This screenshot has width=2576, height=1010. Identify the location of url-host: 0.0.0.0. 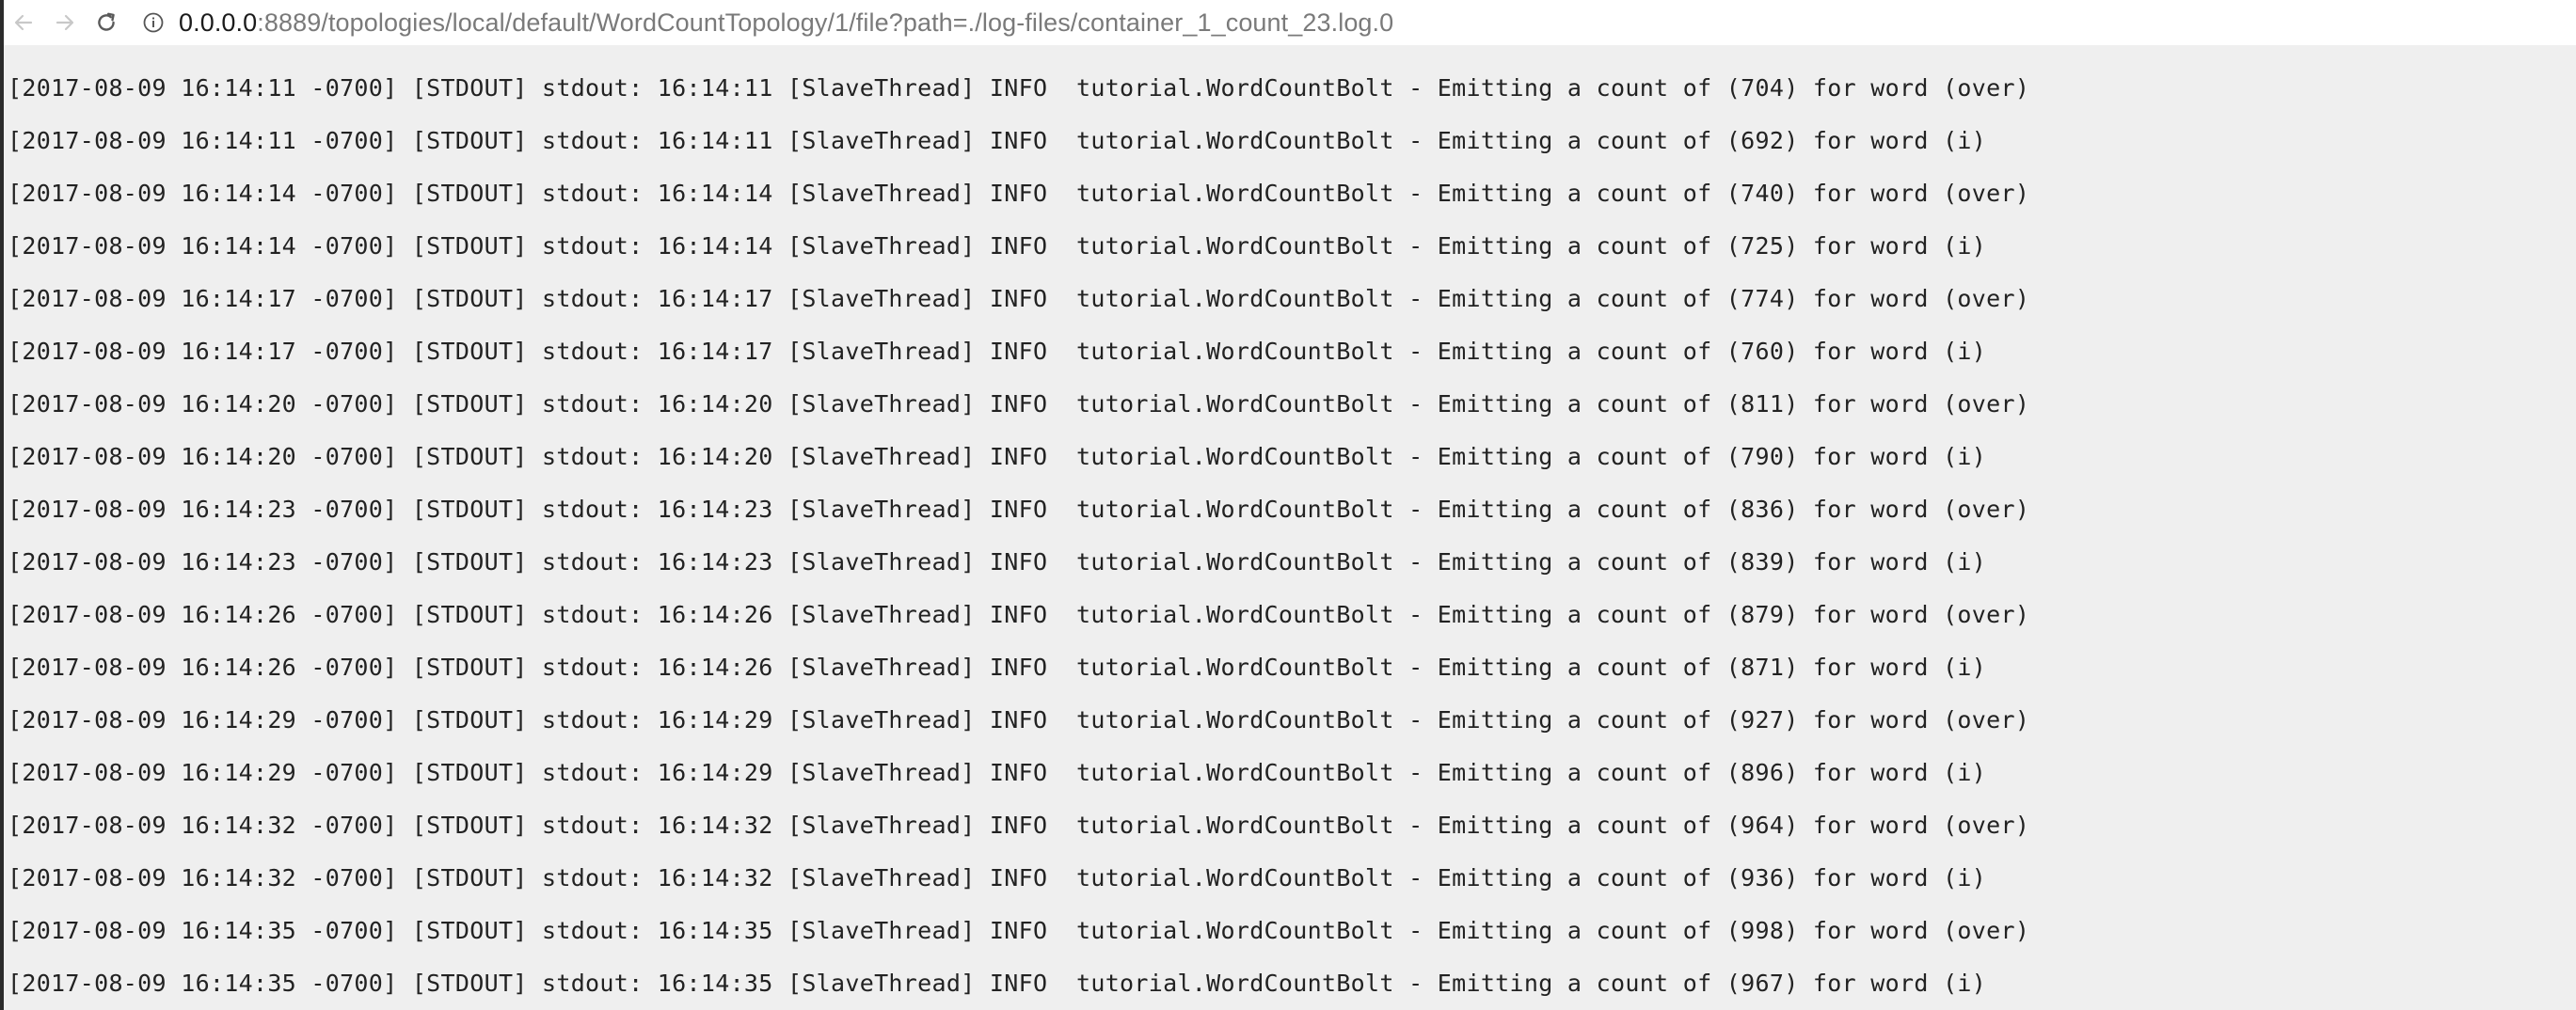
(218, 22).